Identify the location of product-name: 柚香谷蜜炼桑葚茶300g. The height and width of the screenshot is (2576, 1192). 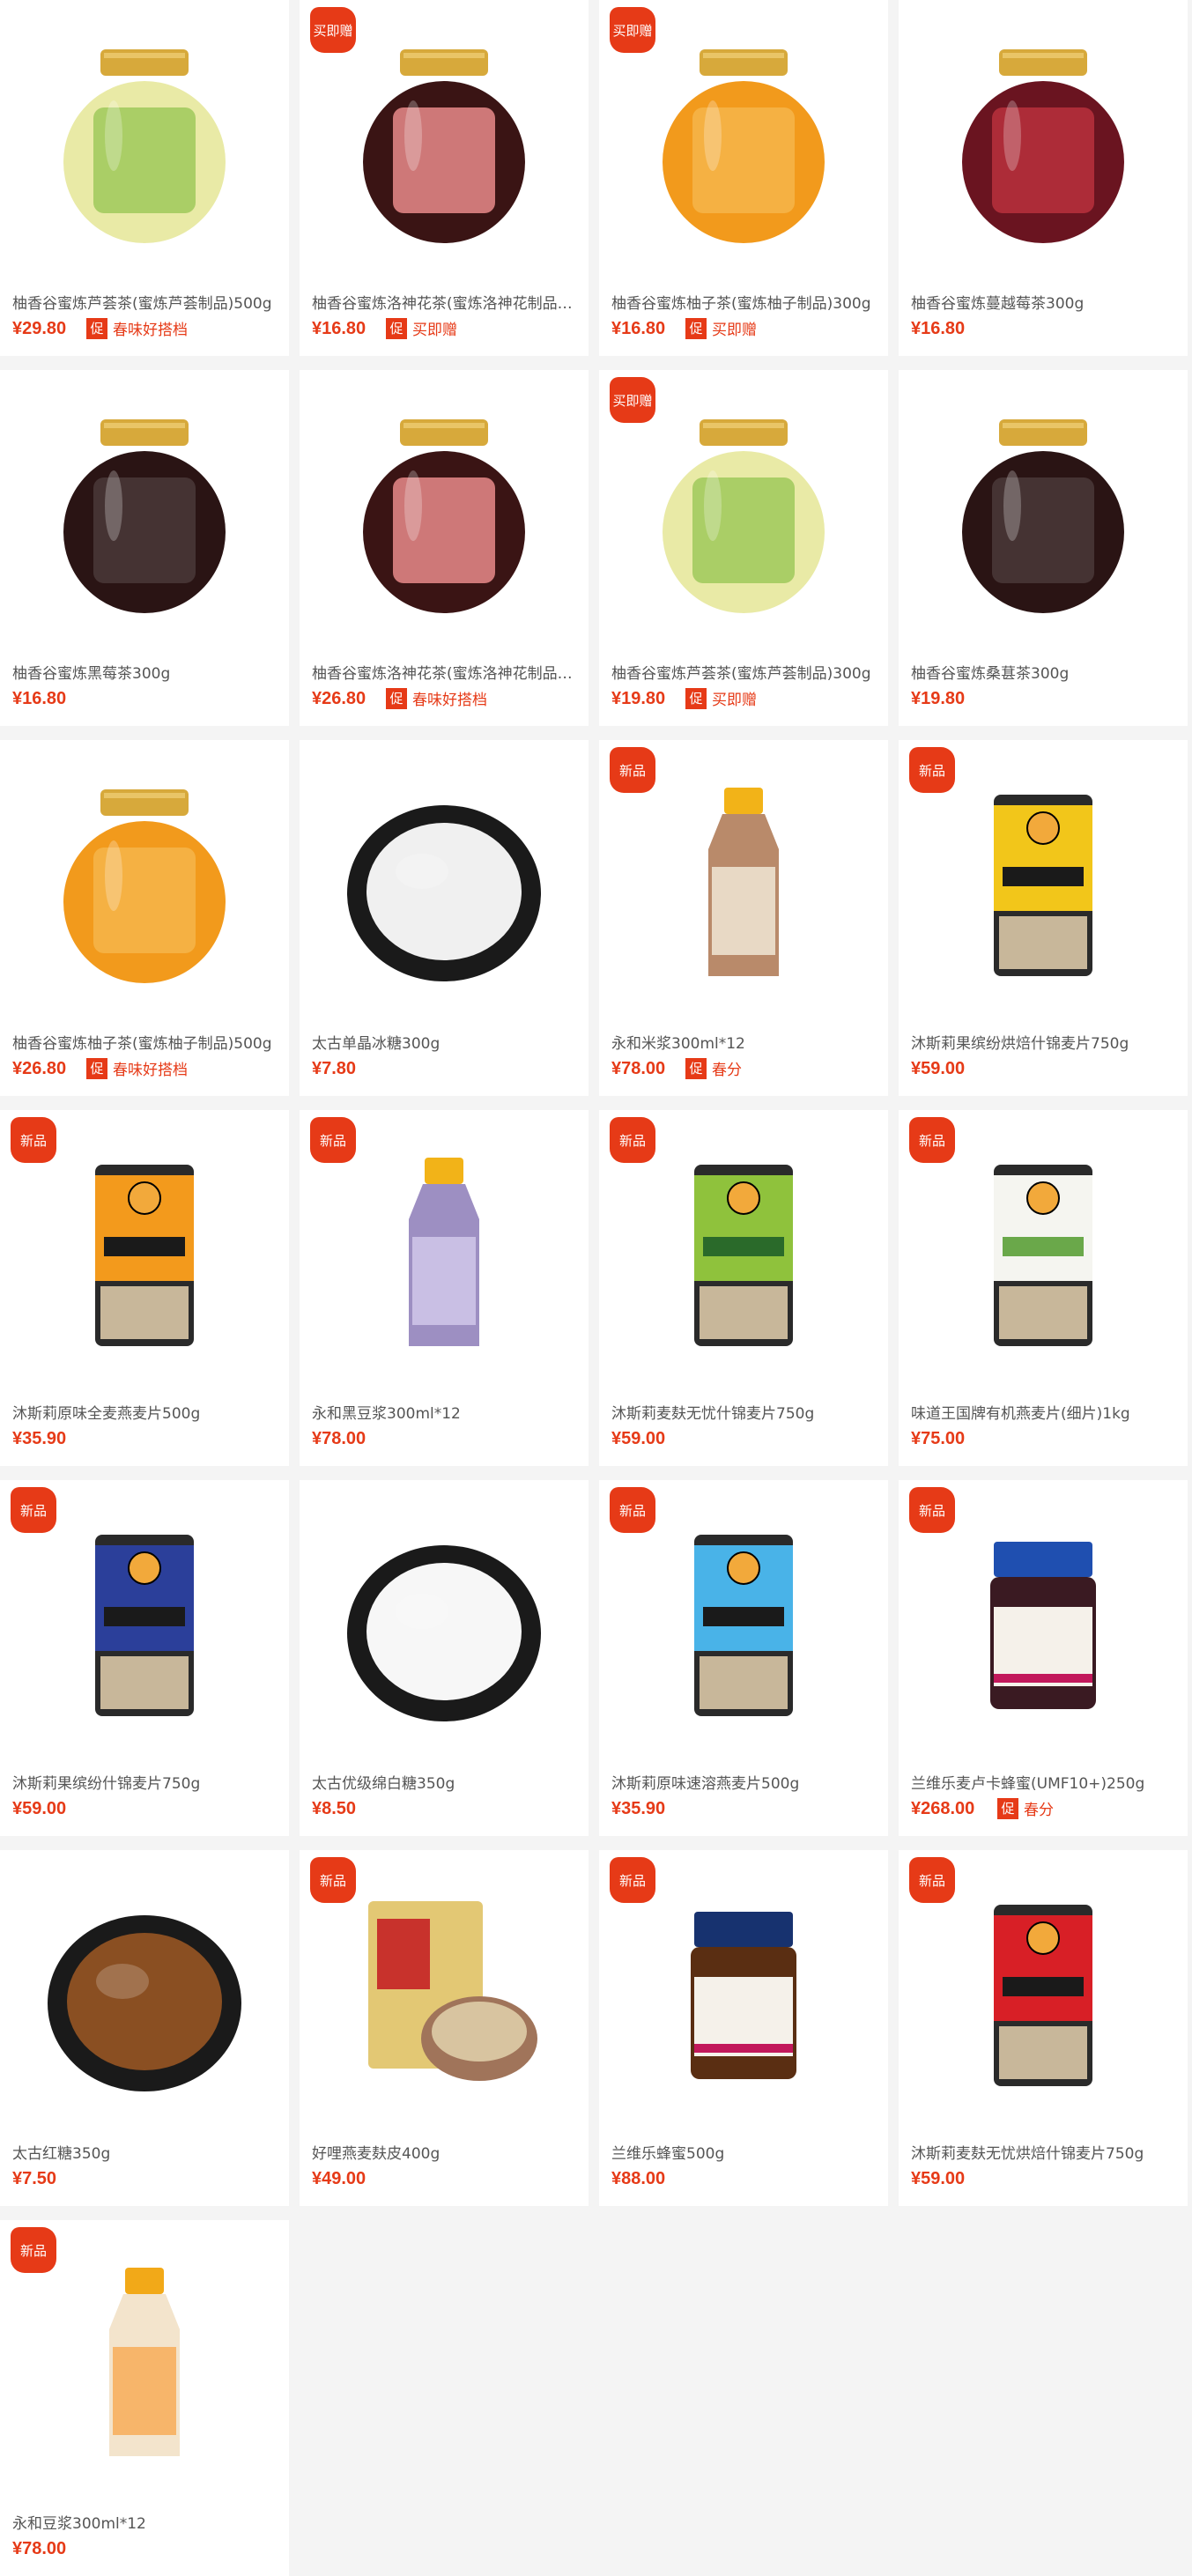
(1043, 672).